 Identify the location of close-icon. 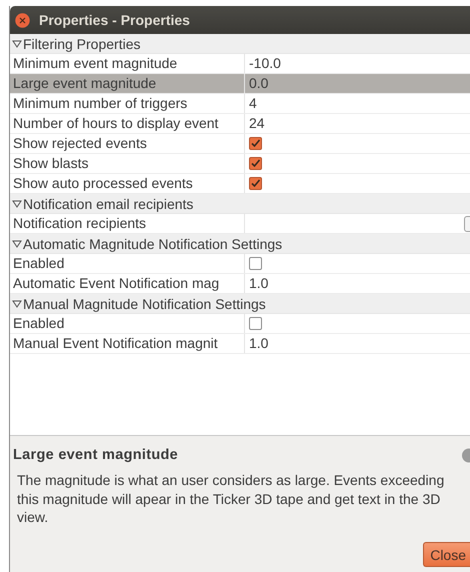
(22, 20).